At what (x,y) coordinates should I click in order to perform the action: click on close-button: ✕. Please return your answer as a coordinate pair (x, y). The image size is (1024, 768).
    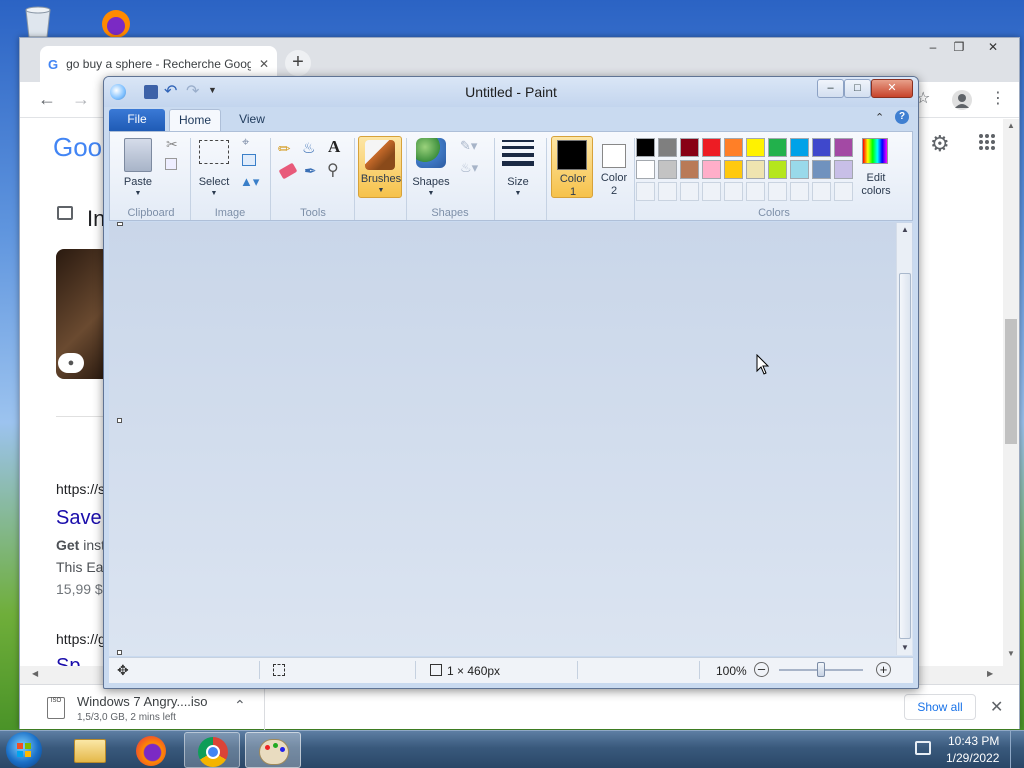
    Looking at the image, I should click on (892, 88).